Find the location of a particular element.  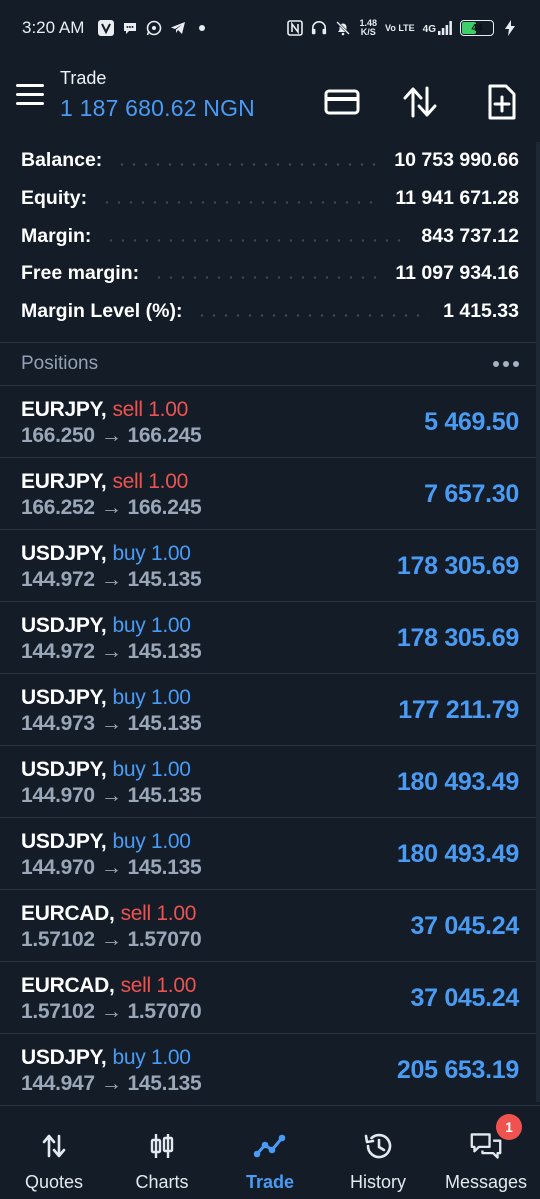

margin-level-value: 1 415.33 is located at coordinates (481, 311).